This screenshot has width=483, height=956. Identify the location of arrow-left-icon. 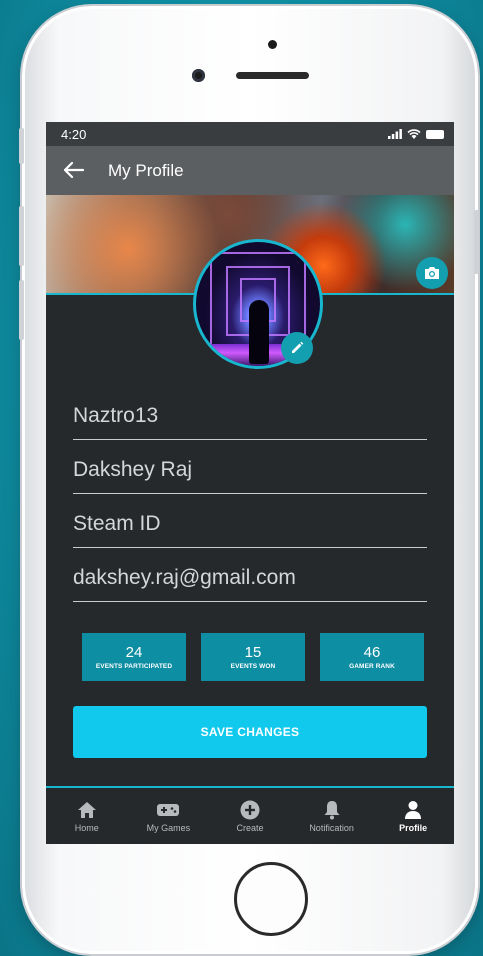
(85, 171).